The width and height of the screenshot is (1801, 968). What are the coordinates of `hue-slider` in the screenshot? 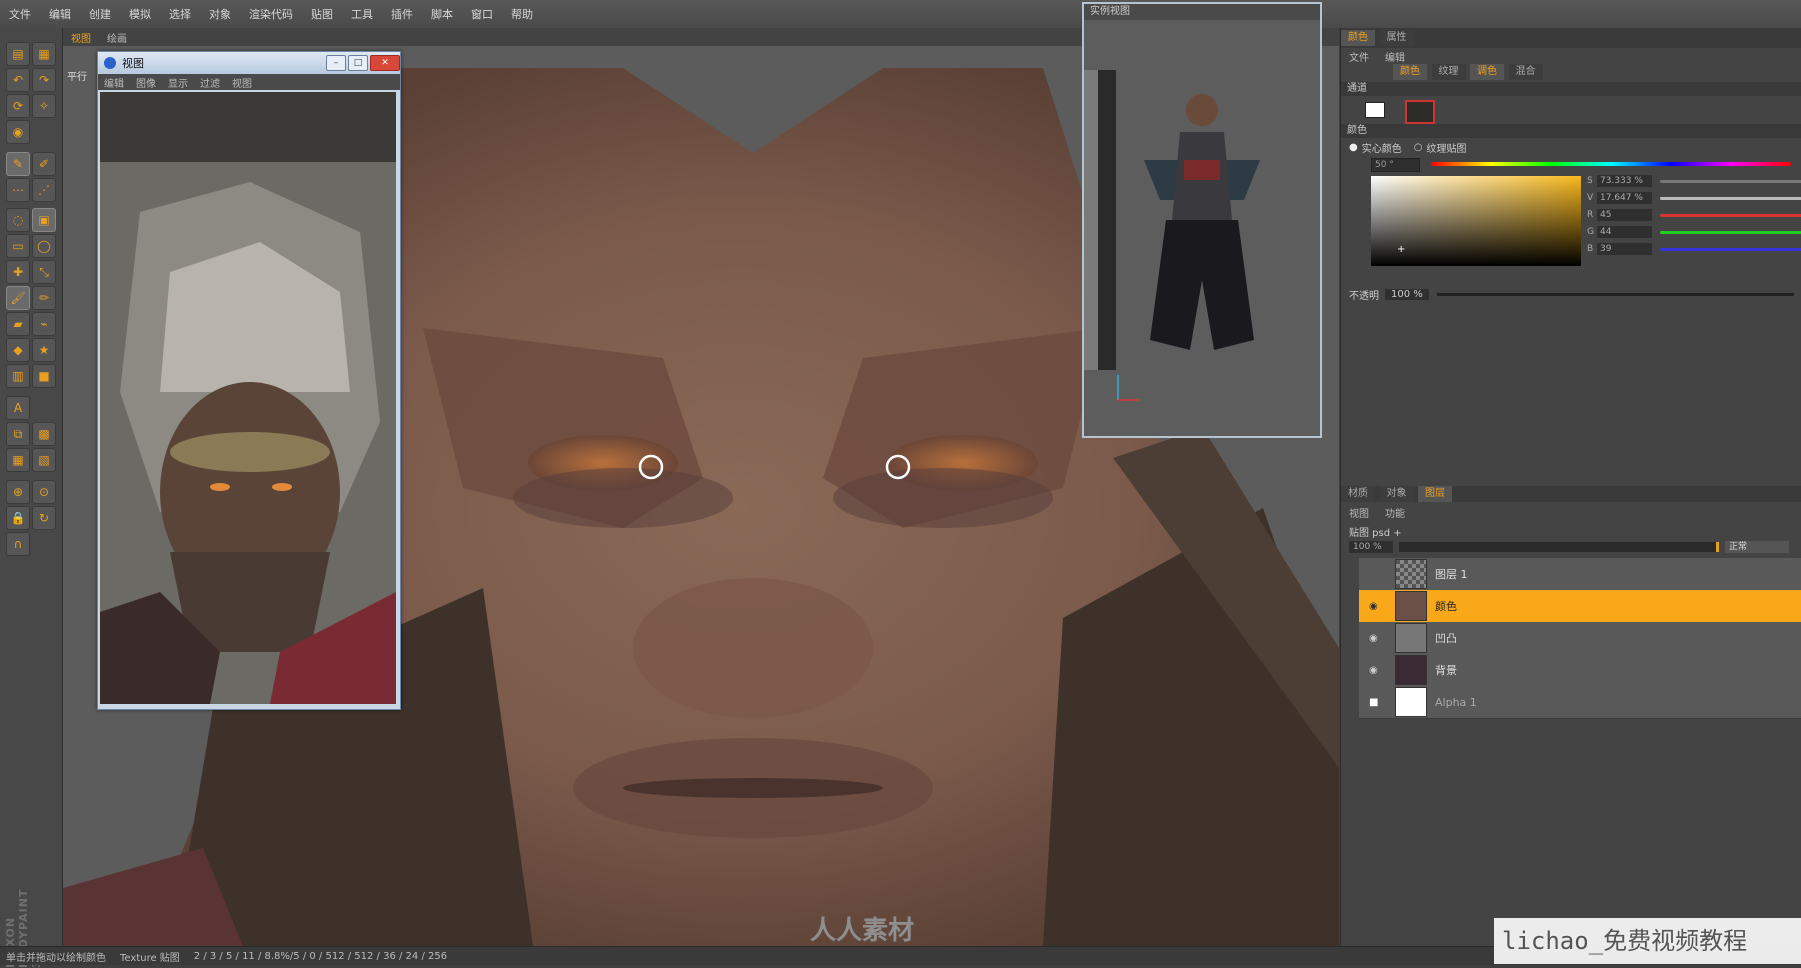 It's located at (1611, 164).